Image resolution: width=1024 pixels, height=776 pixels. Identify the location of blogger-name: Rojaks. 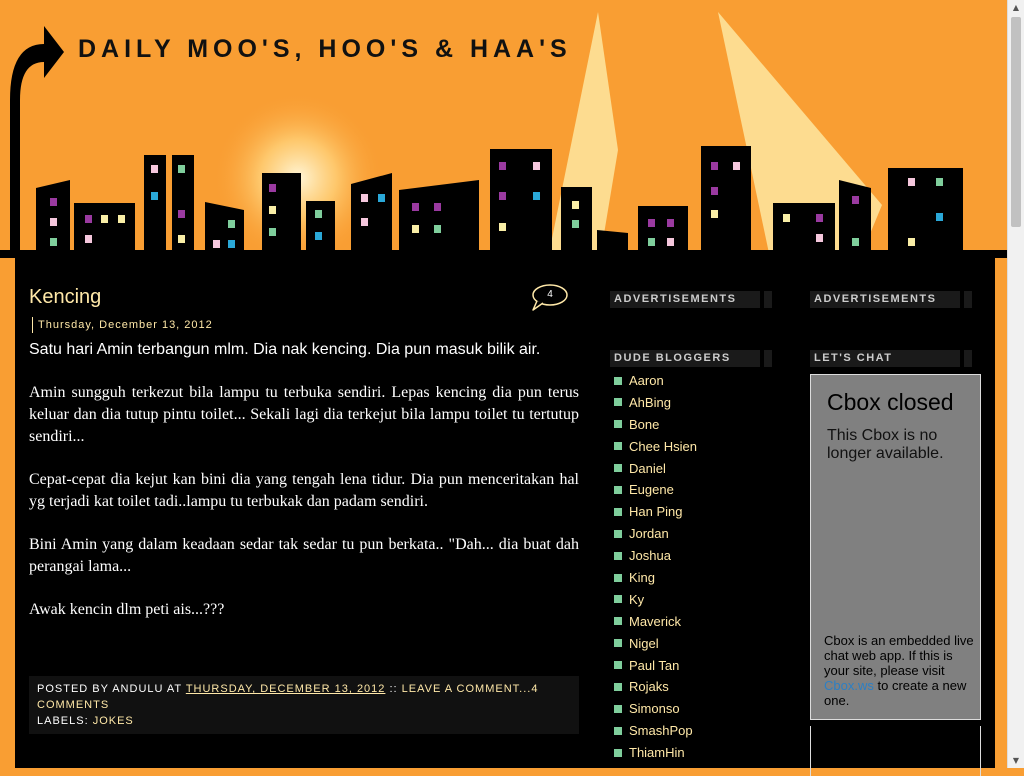
(649, 687).